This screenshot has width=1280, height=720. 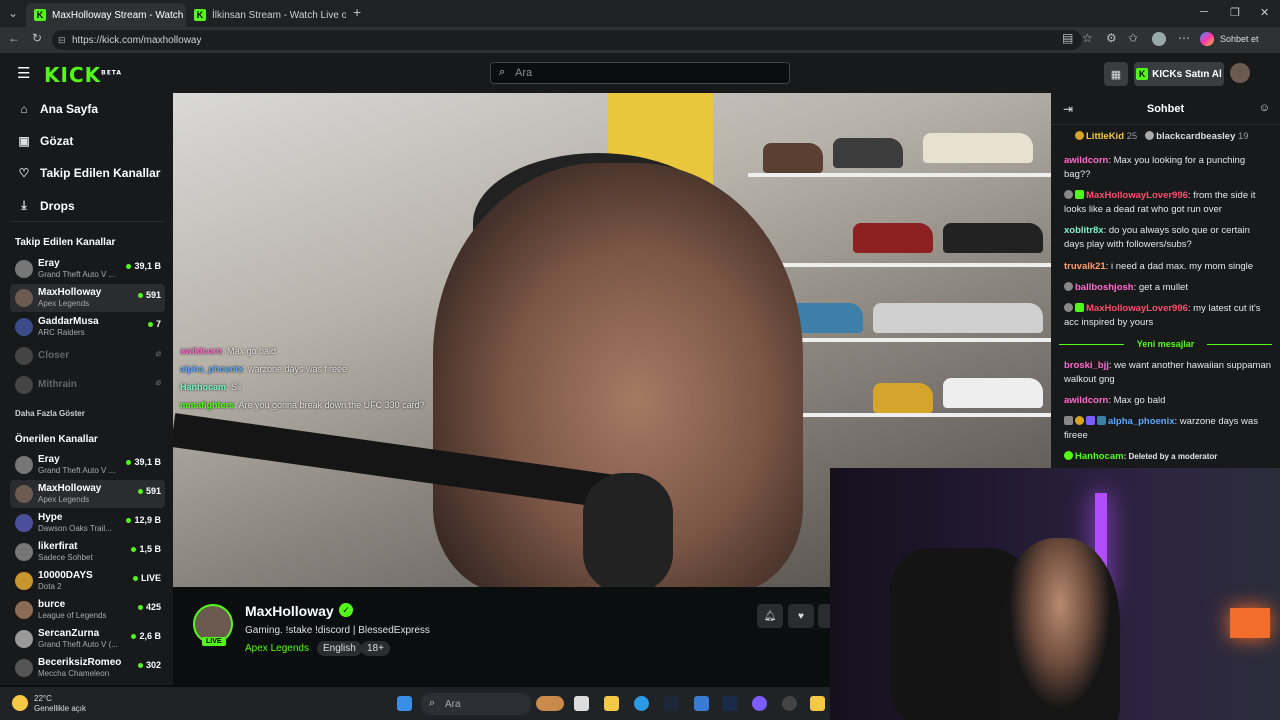 What do you see at coordinates (1240, 73) in the screenshot?
I see `user-avatar` at bounding box center [1240, 73].